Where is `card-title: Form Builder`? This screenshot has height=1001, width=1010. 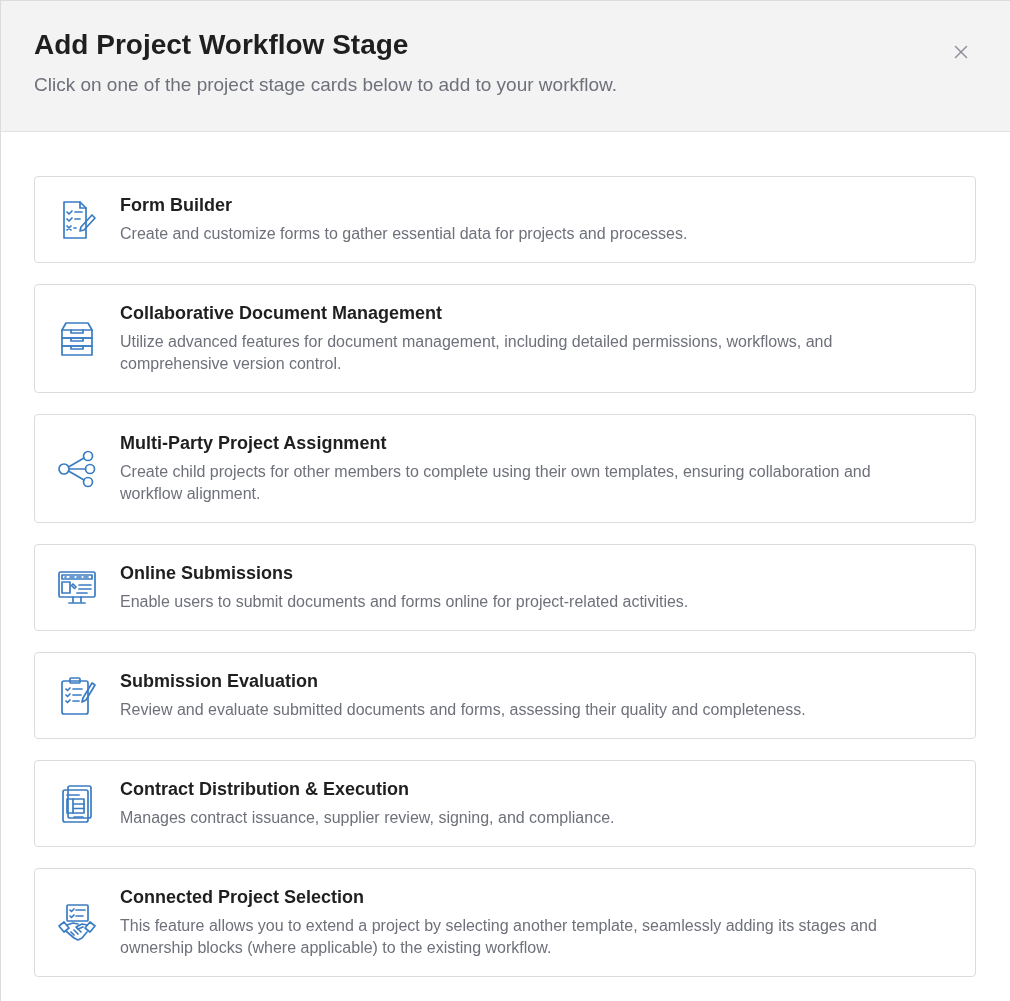 card-title: Form Builder is located at coordinates (176, 205).